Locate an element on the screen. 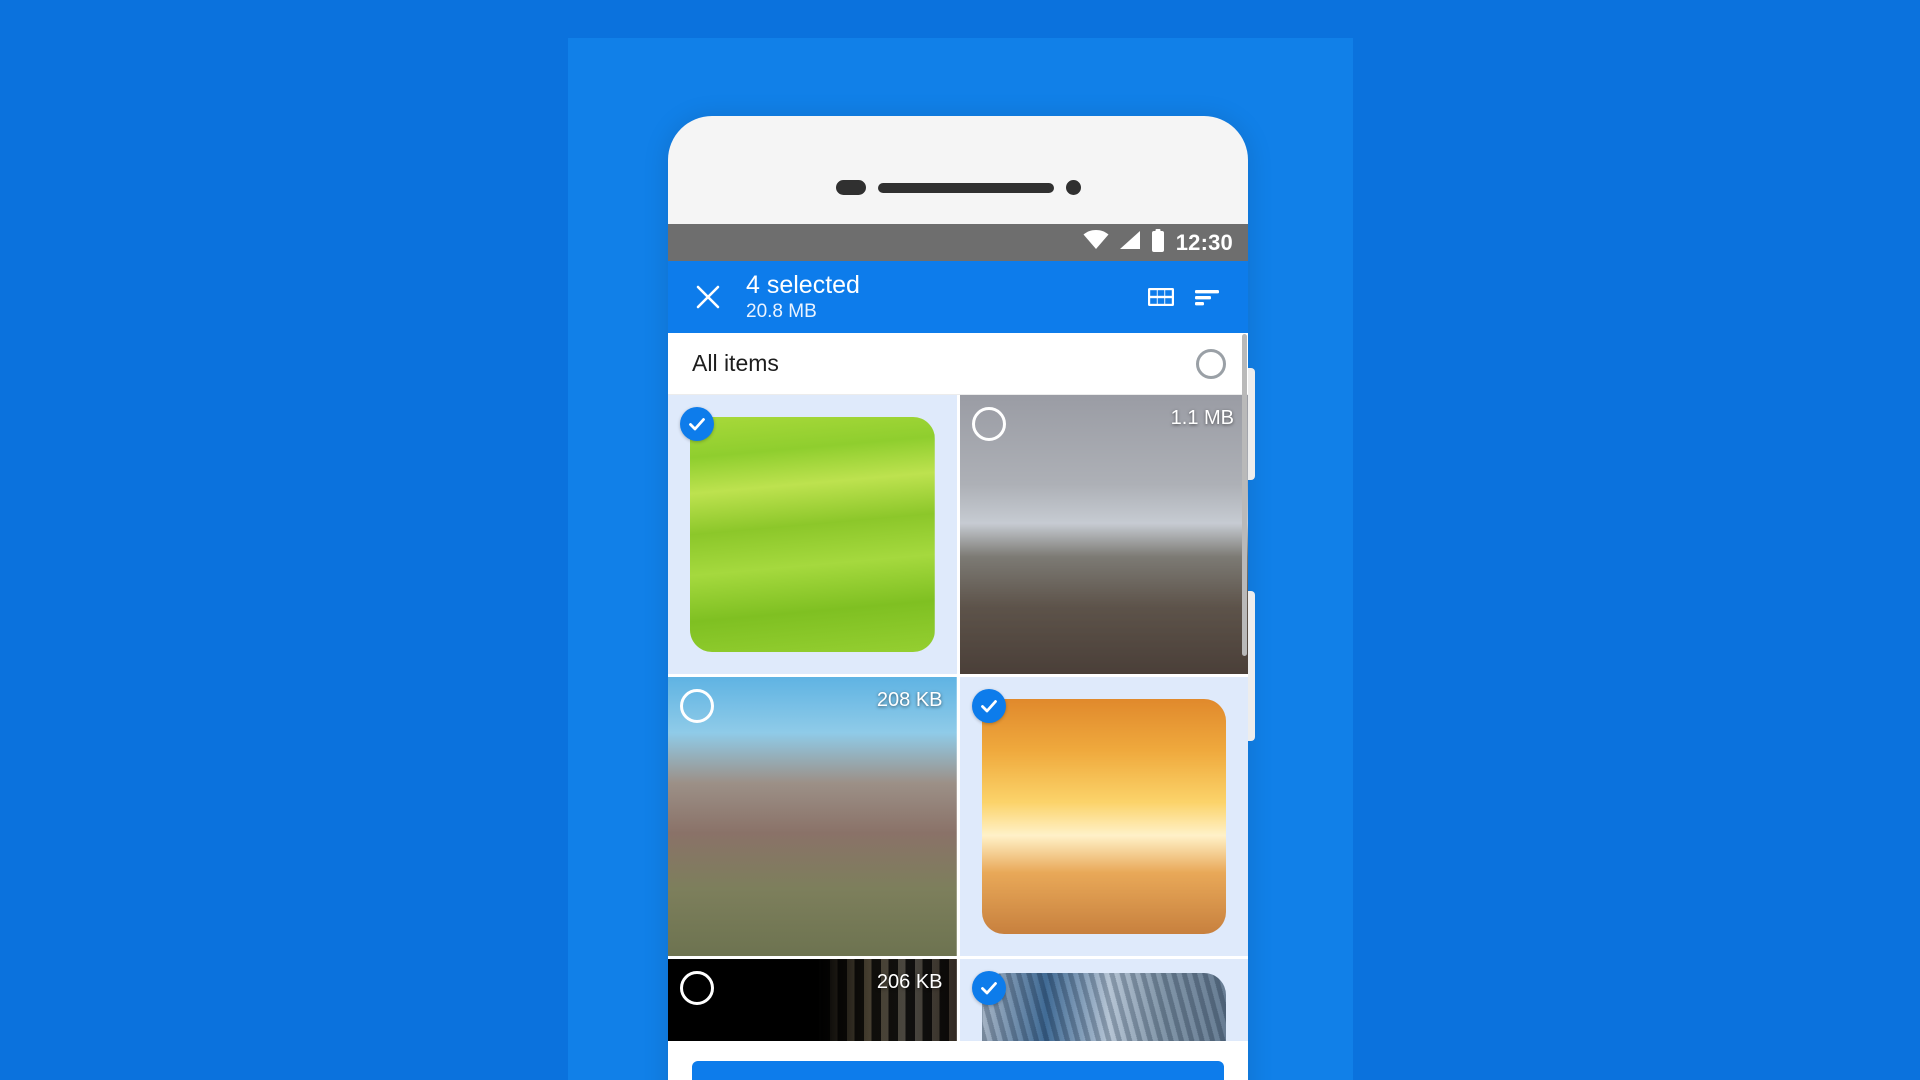  file-size-label: 1.1 MB is located at coordinates (1202, 418).